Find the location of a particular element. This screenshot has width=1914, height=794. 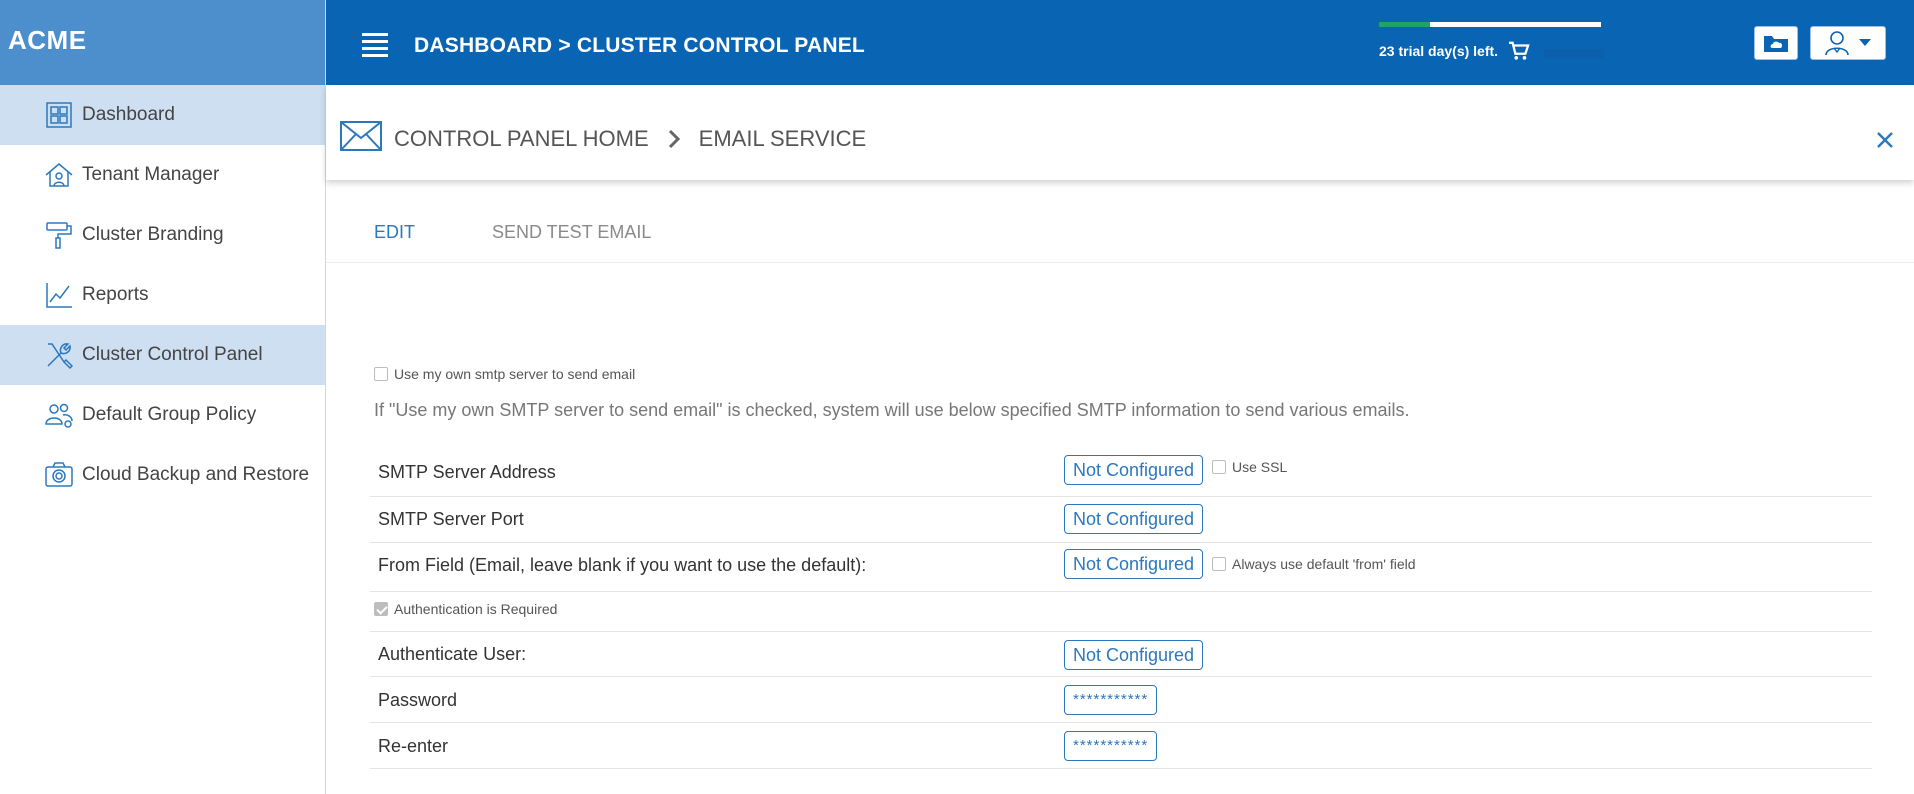

sidebar-item-default-group-policy: Default Group Policy is located at coordinates (162, 415).